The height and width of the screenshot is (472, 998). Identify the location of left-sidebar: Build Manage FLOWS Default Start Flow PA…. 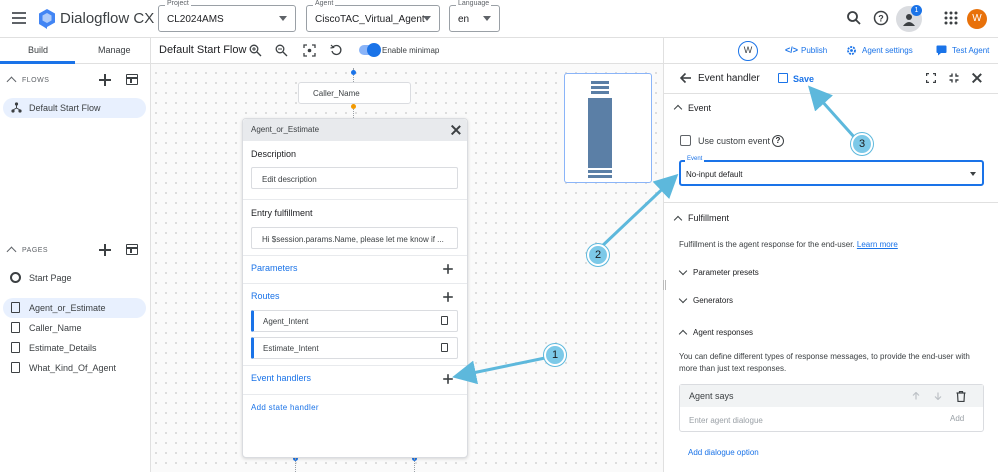
(75, 255).